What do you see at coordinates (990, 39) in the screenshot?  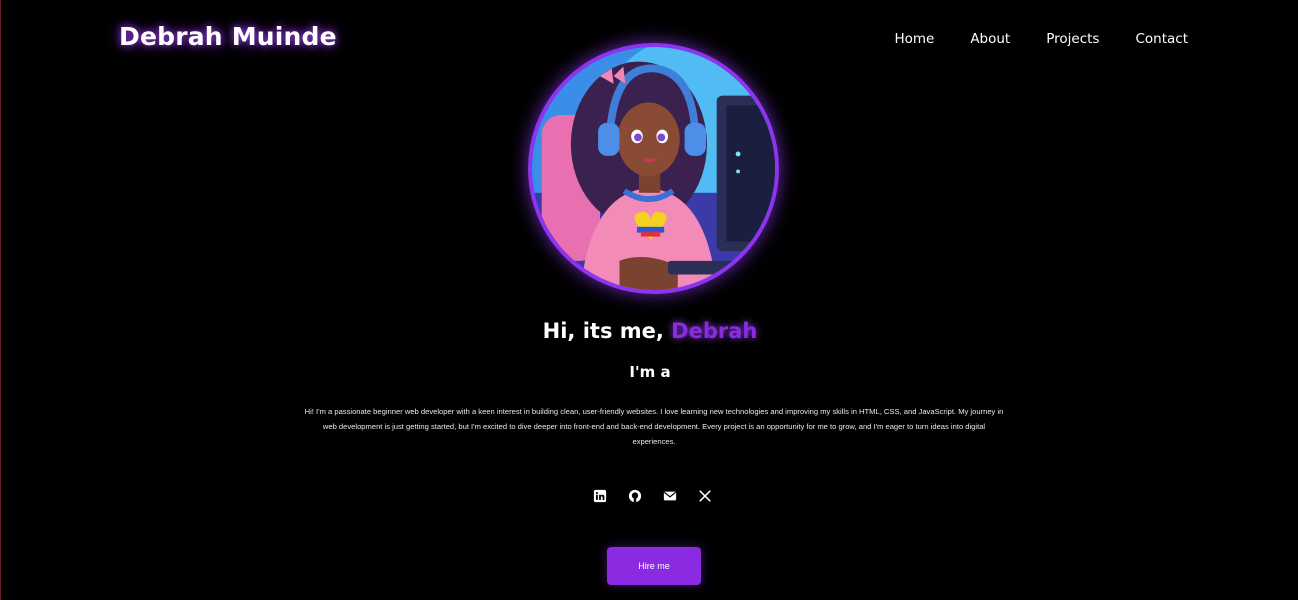 I see `nav-about: About` at bounding box center [990, 39].